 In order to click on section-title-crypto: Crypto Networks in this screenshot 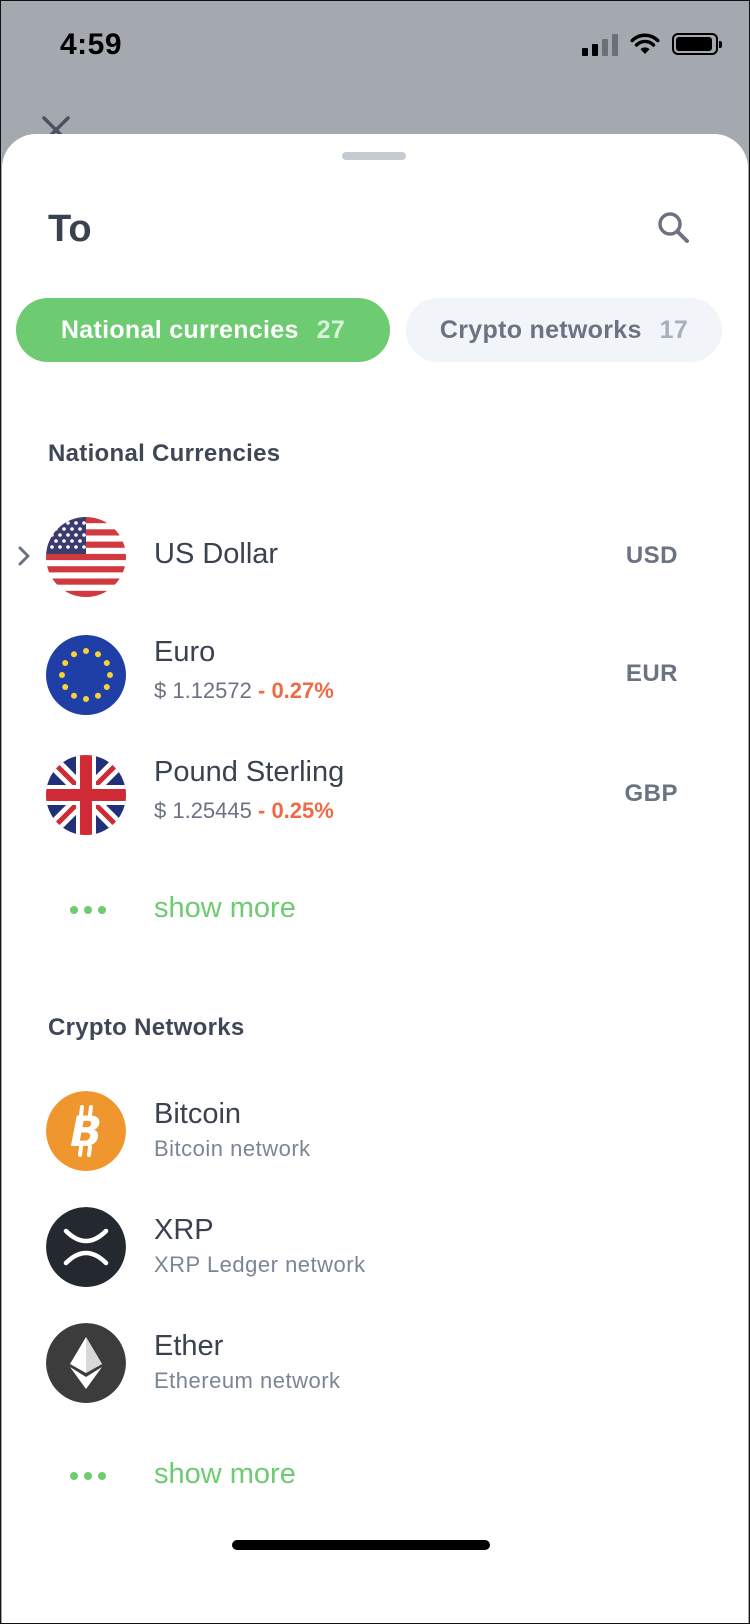, I will do `click(146, 1027)`.